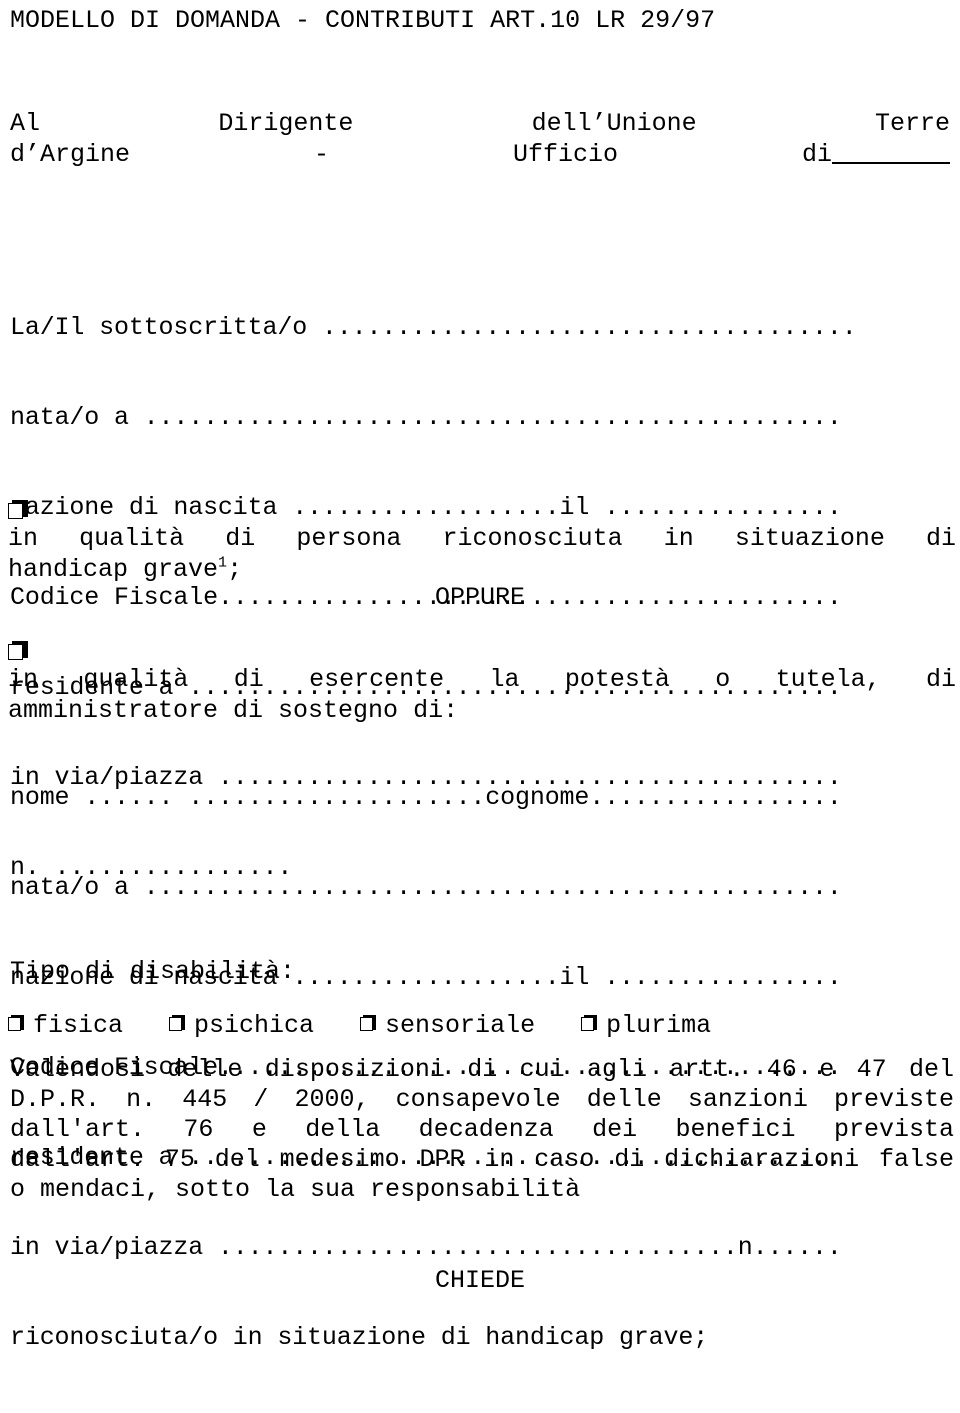 The width and height of the screenshot is (960, 1413). Describe the element at coordinates (153, 971) in the screenshot. I see `disability-heading: Tipo di disabilità:` at that location.